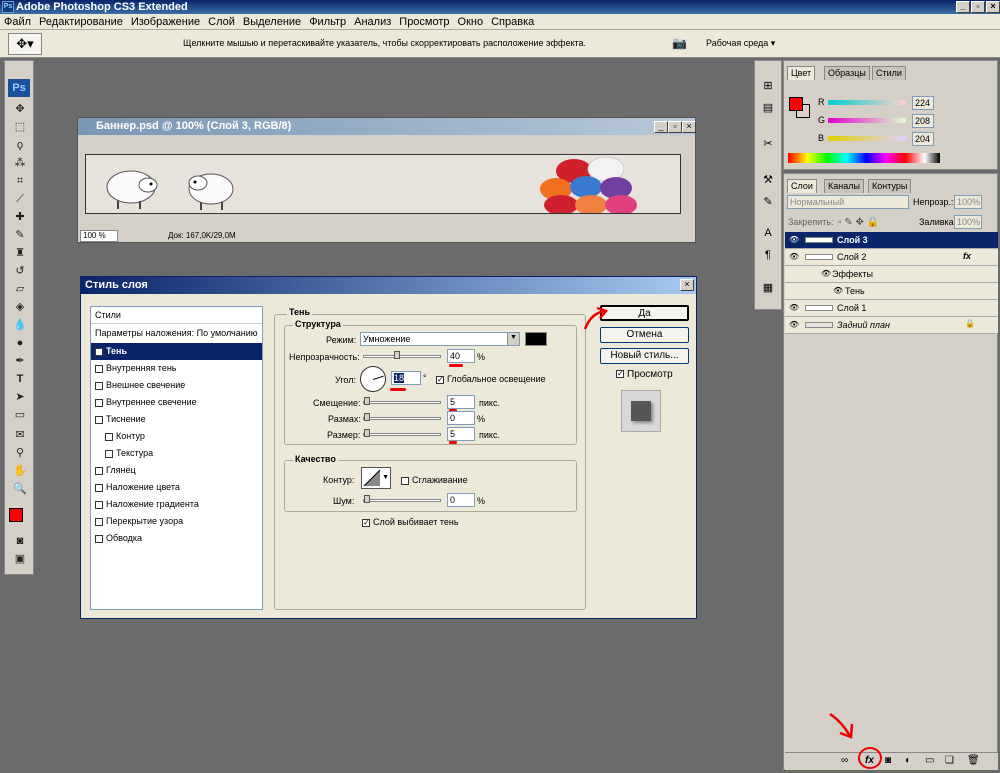 The width and height of the screenshot is (1000, 773). Describe the element at coordinates (176, 453) in the screenshot. I see `style-item-texture: Текстура` at that location.